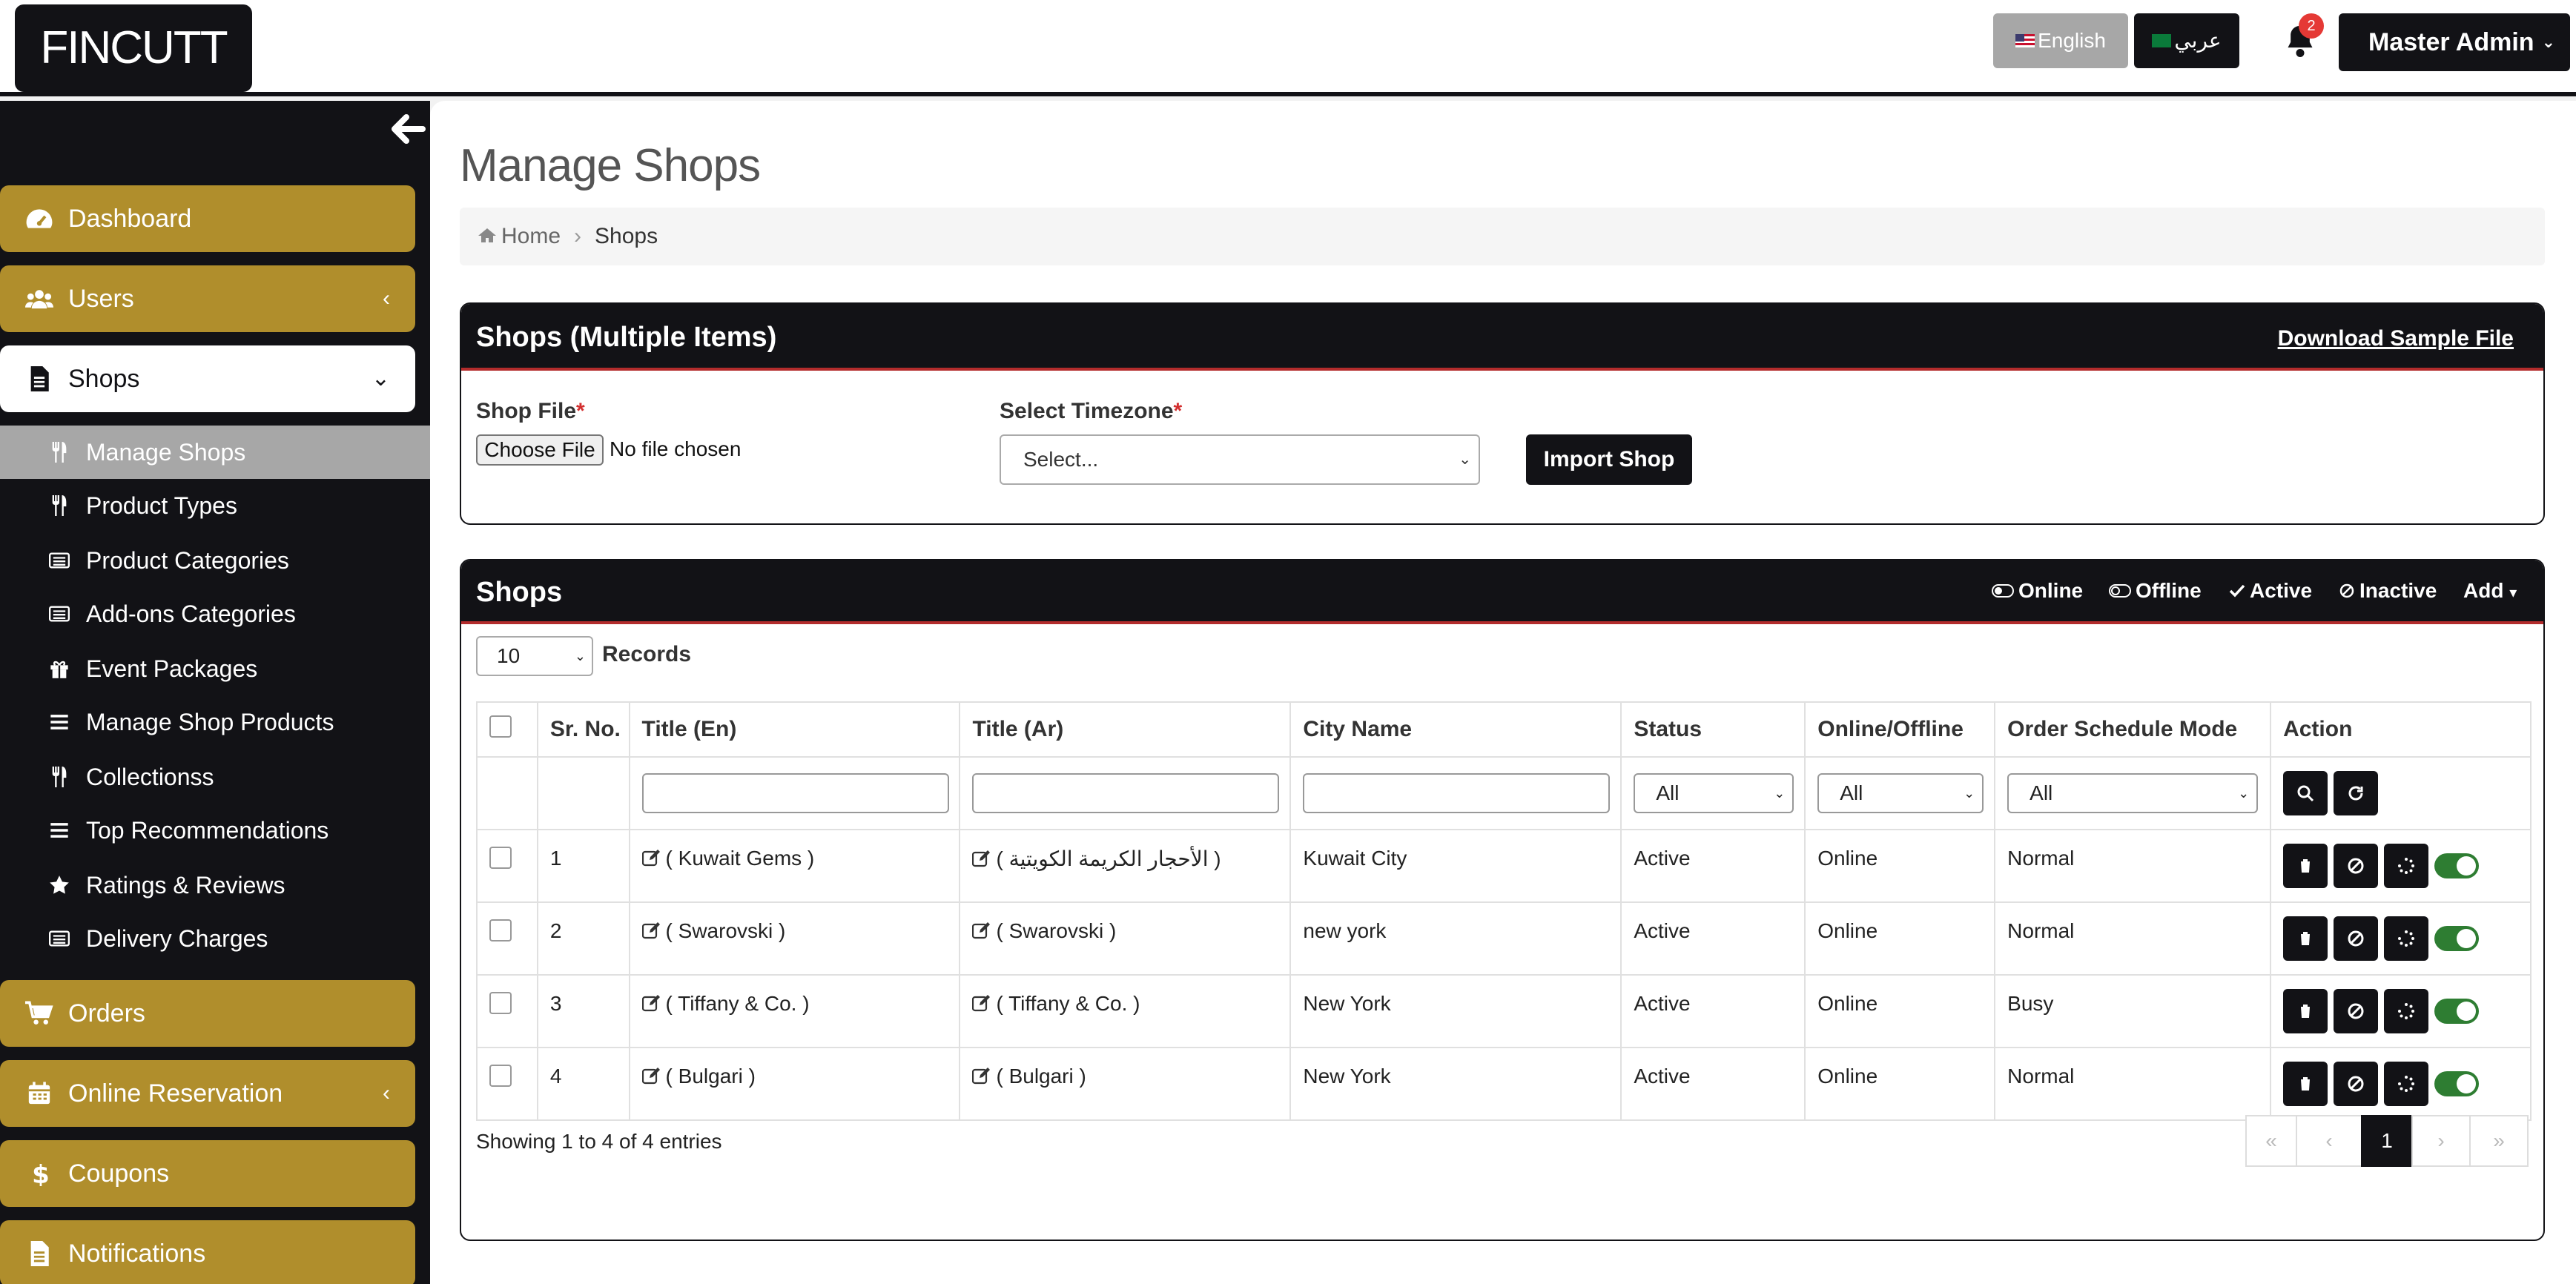  I want to click on page-prev-button: ‹, so click(2329, 1141).